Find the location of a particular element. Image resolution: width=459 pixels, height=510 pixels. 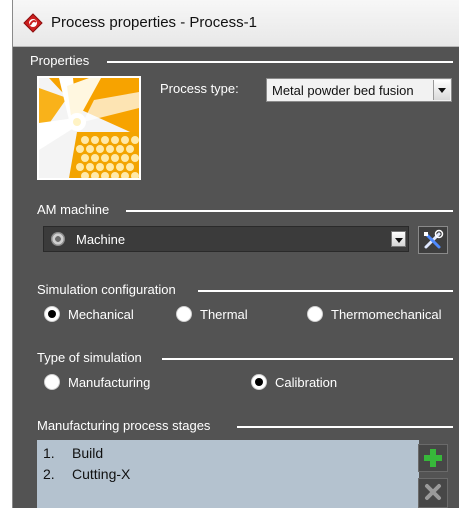

remove-stage-button is located at coordinates (433, 493).